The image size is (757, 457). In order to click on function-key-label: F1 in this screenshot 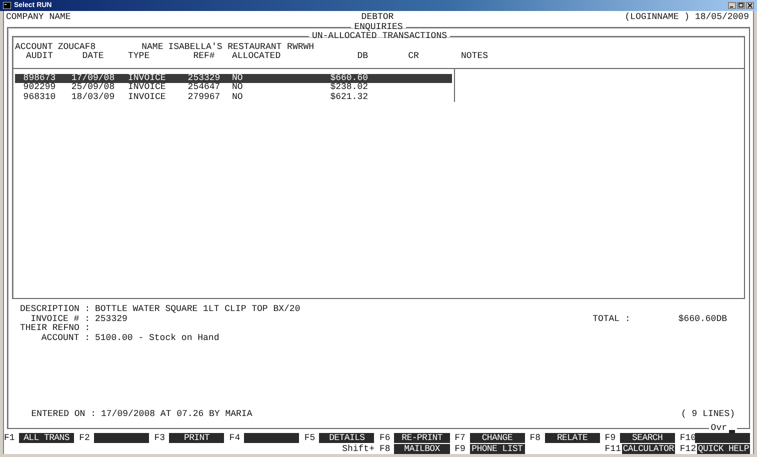, I will do `click(10, 437)`.